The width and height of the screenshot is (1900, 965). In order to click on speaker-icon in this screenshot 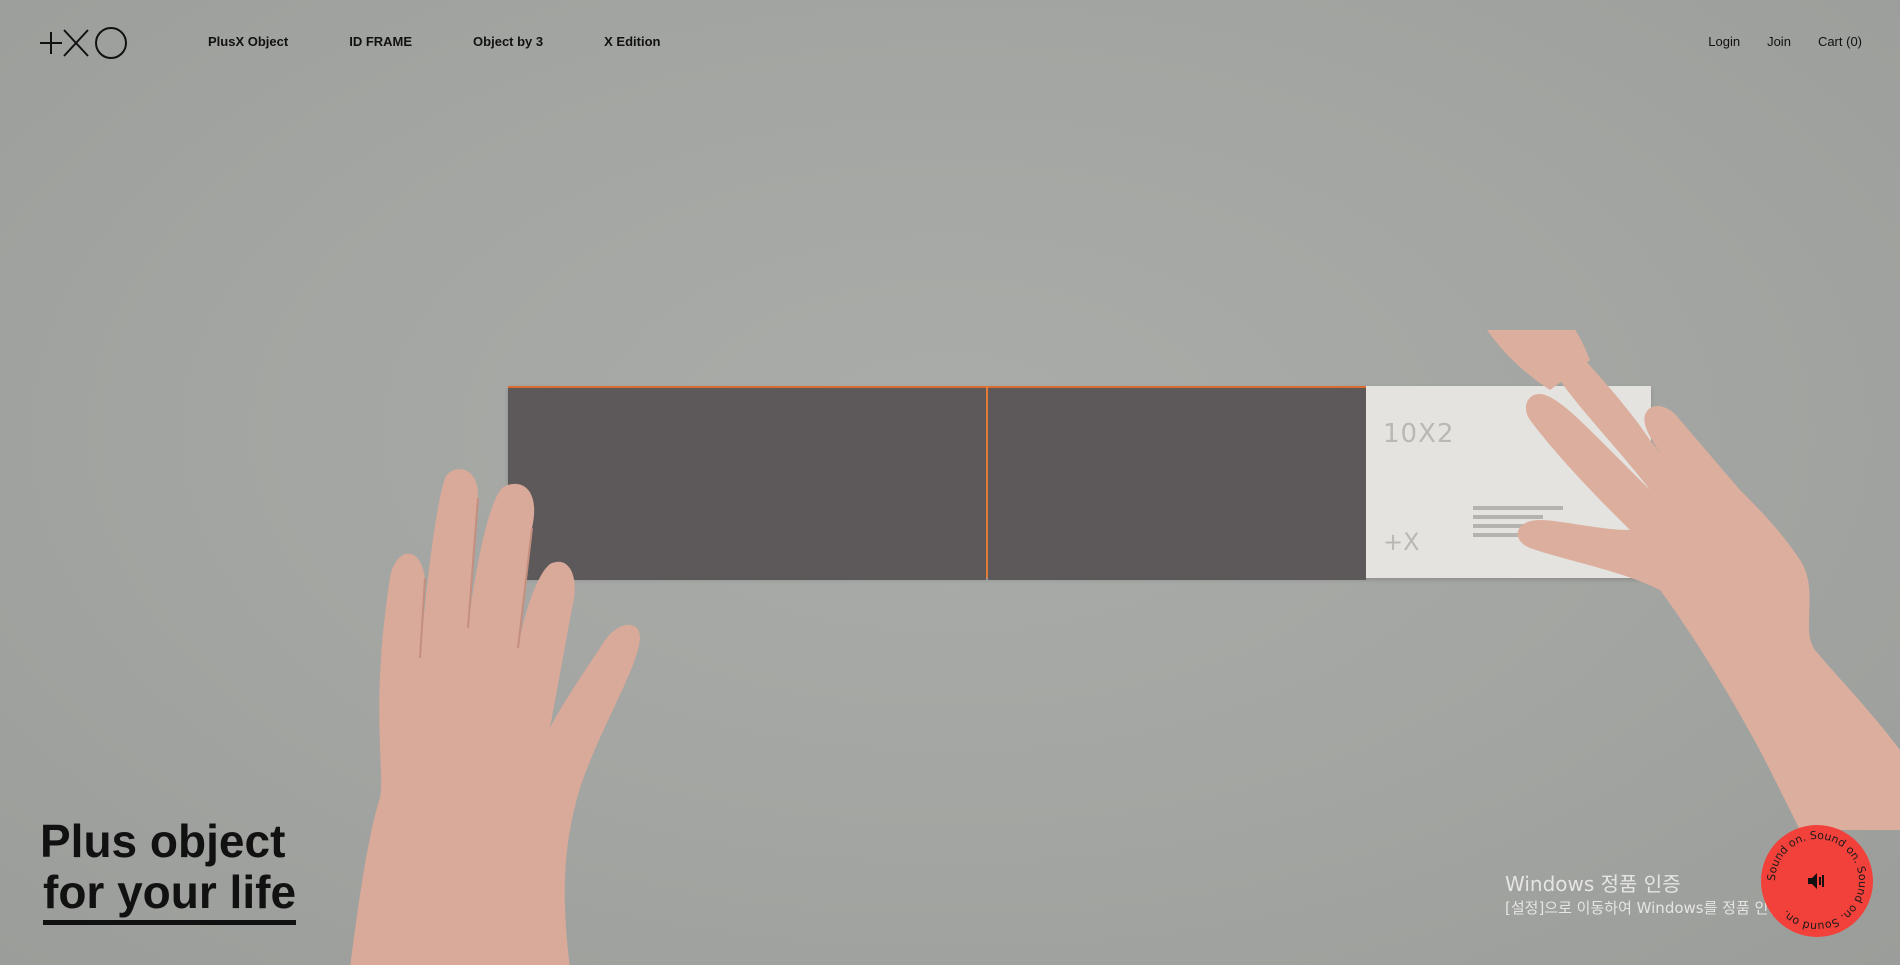, I will do `click(1816, 881)`.